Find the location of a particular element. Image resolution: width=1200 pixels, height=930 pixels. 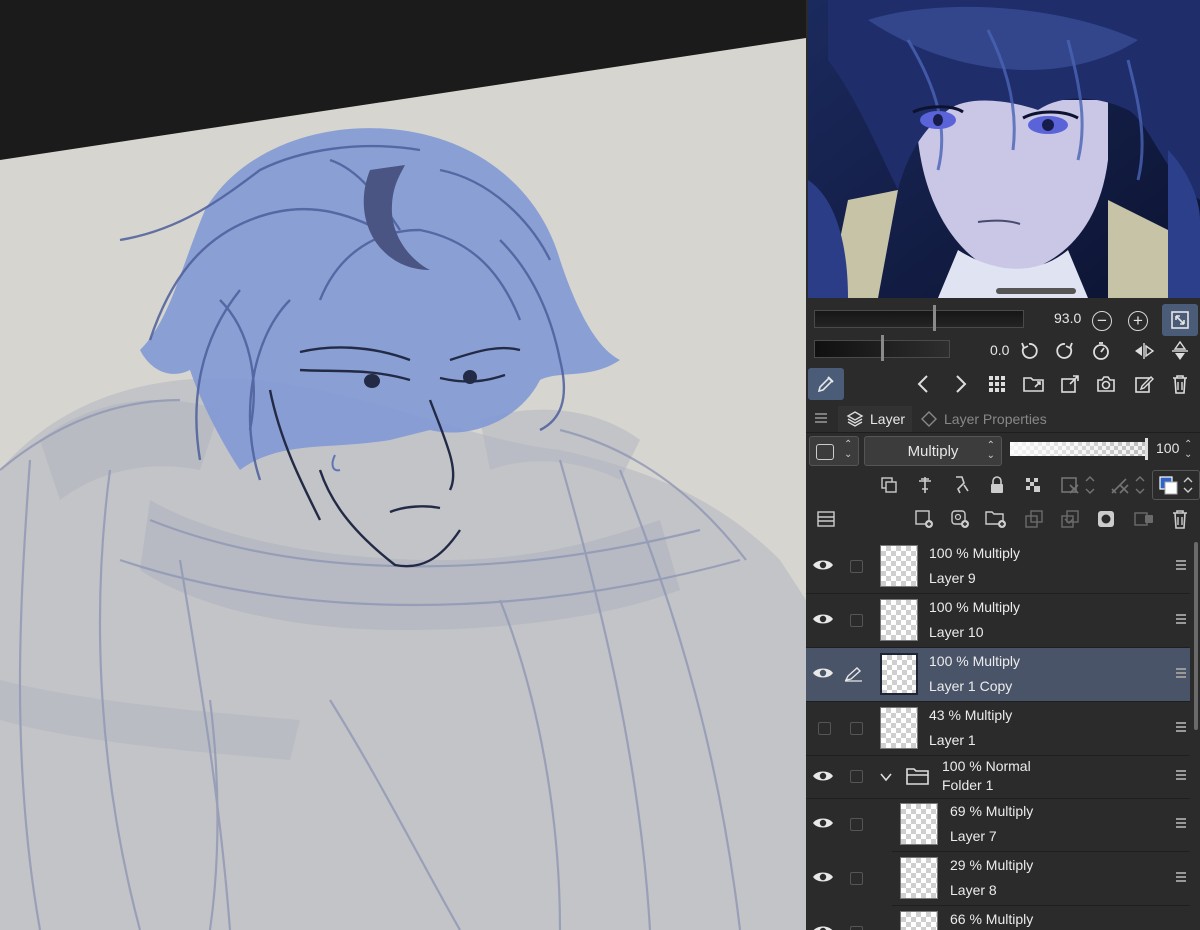

rotate-right-icon is located at coordinates (1065, 351).